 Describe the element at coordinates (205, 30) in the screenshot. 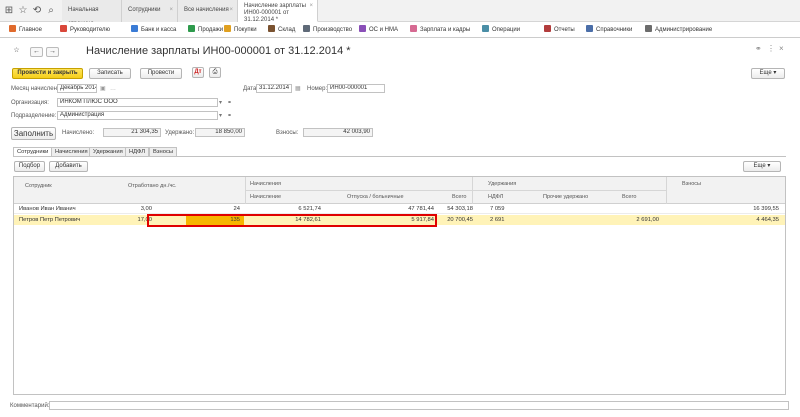

I see `menu-item-sales: Продажи` at that location.